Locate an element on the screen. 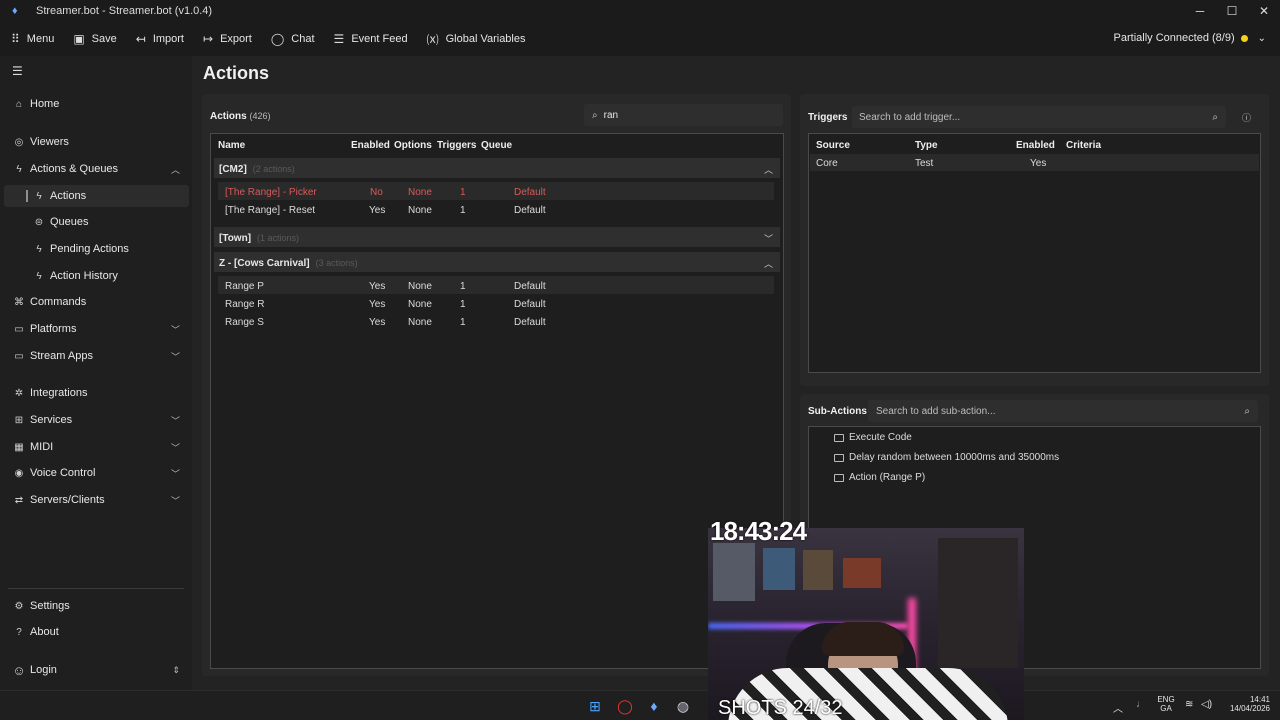 This screenshot has width=1280, height=720. row-name: Range R is located at coordinates (244, 304).